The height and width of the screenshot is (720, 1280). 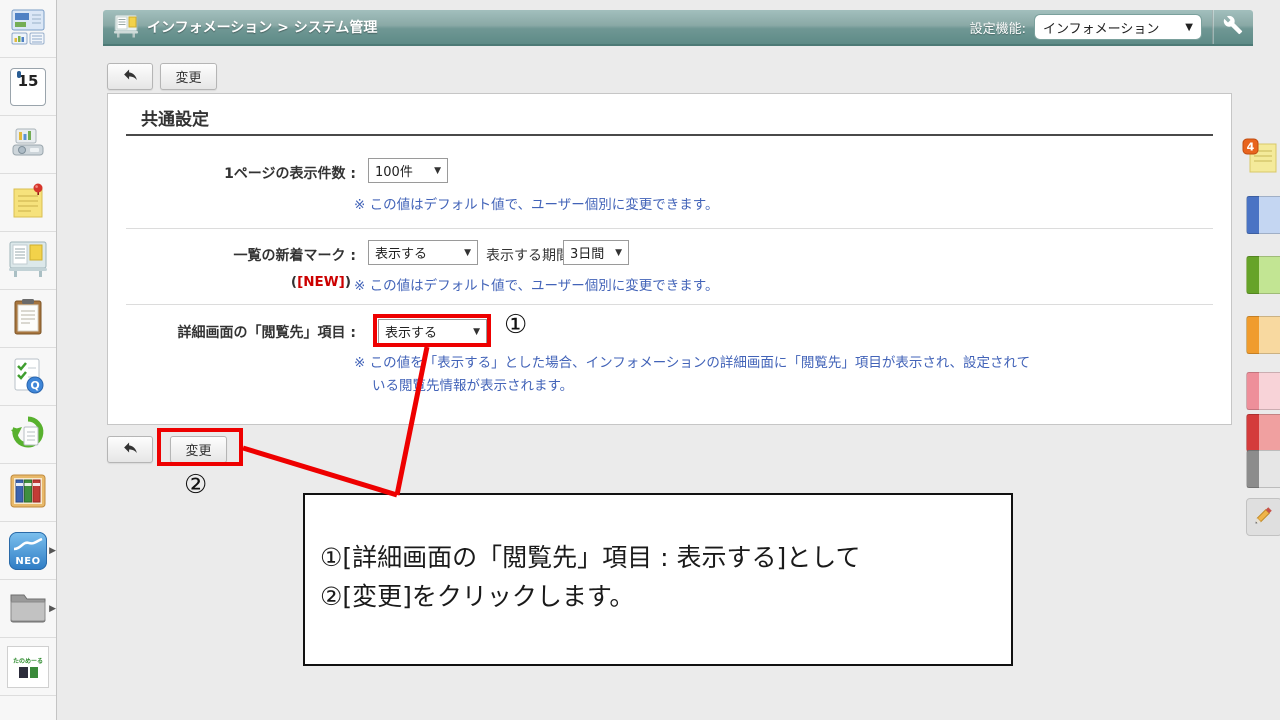 I want to click on new-mark-select: 表示する ▼, so click(x=423, y=252).